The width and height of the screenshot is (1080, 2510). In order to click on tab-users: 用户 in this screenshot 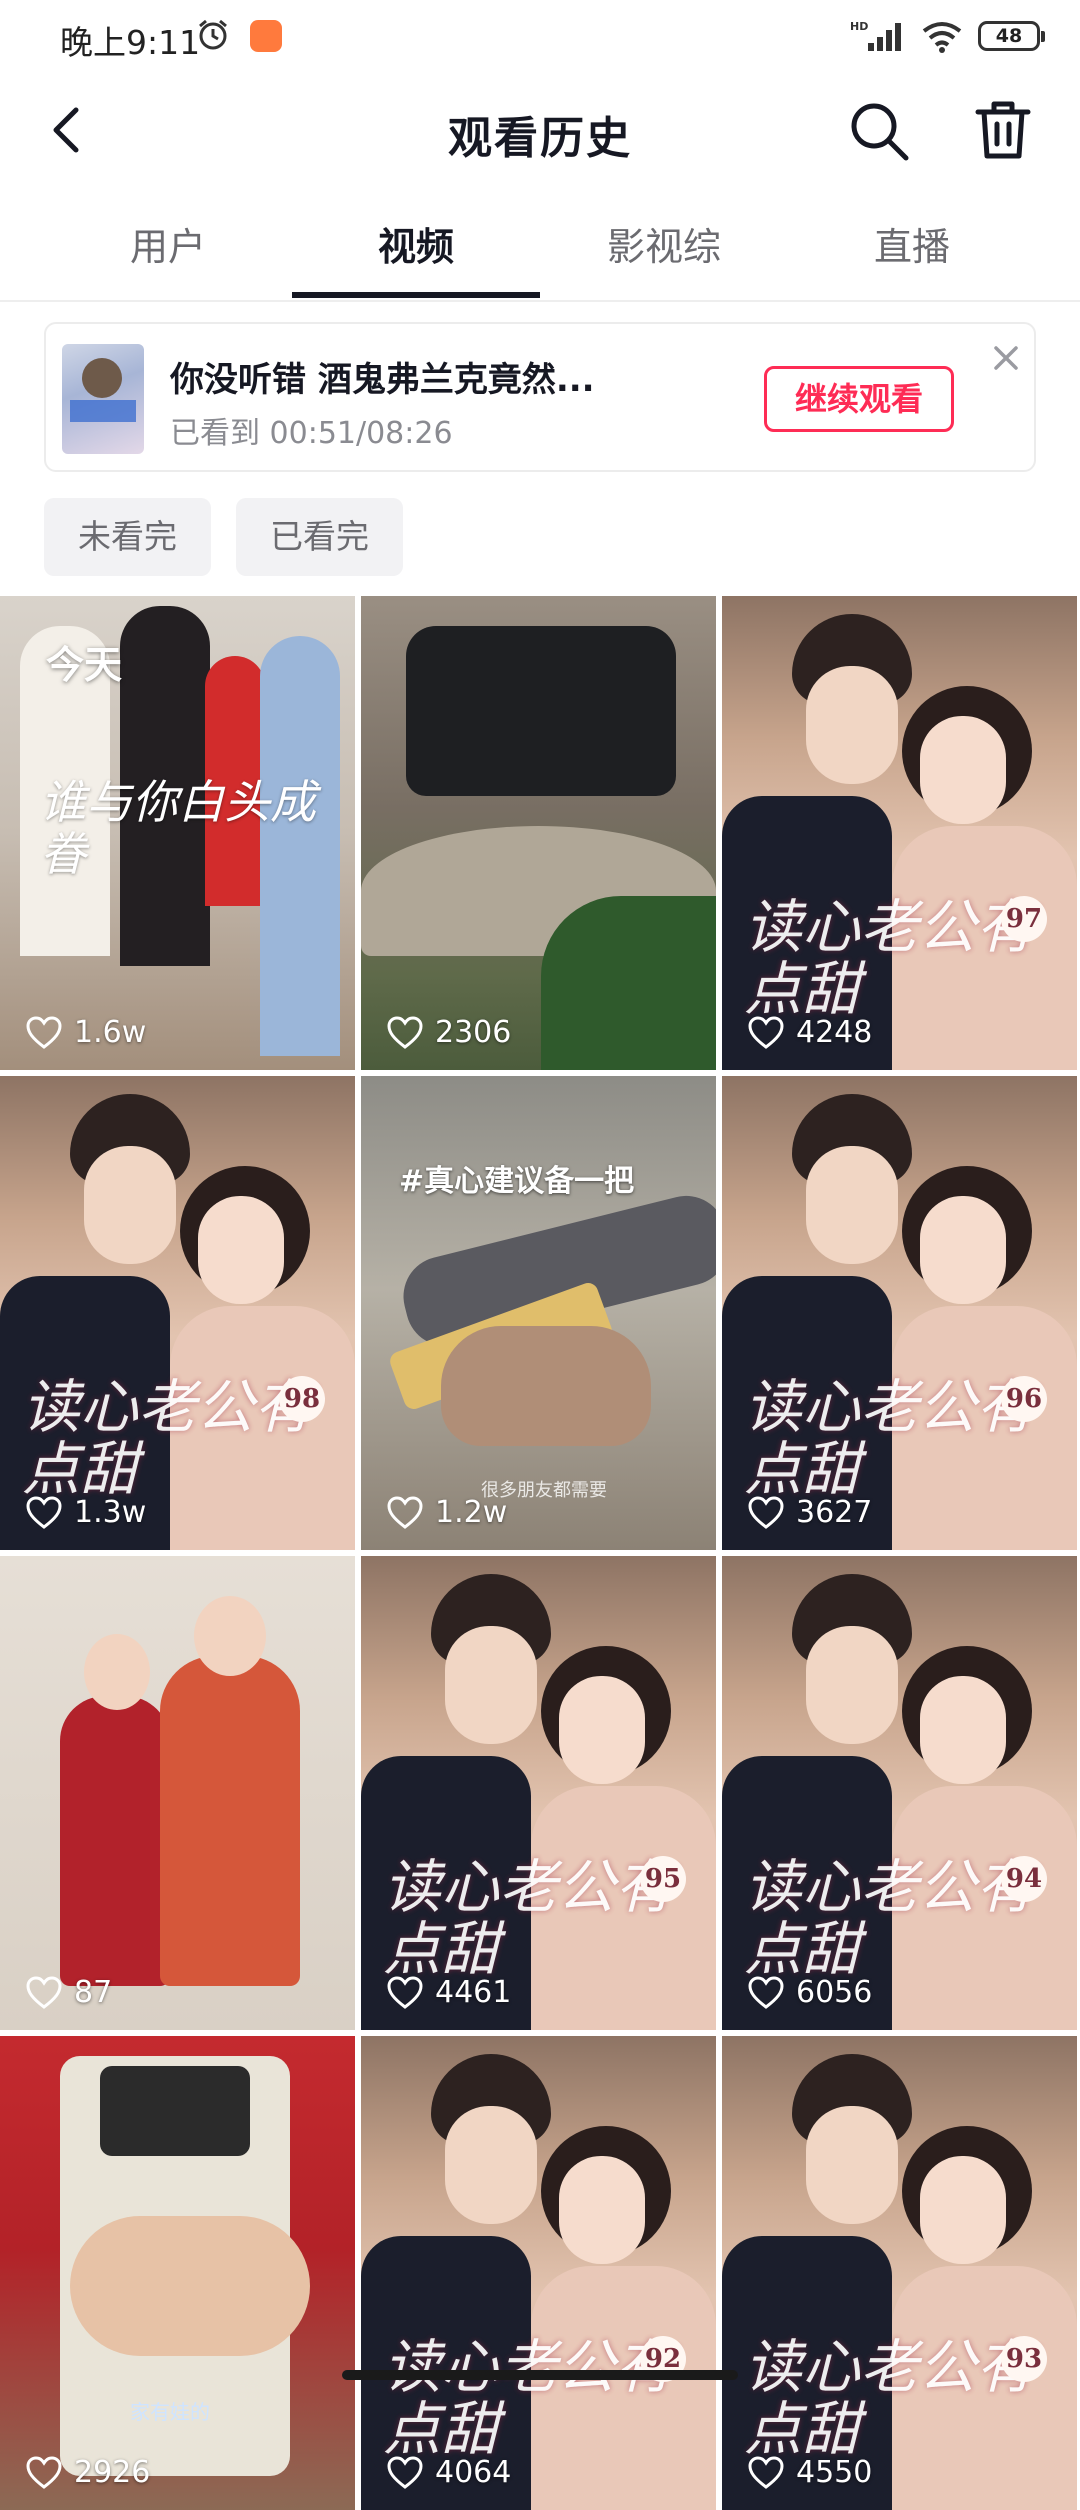, I will do `click(168, 243)`.